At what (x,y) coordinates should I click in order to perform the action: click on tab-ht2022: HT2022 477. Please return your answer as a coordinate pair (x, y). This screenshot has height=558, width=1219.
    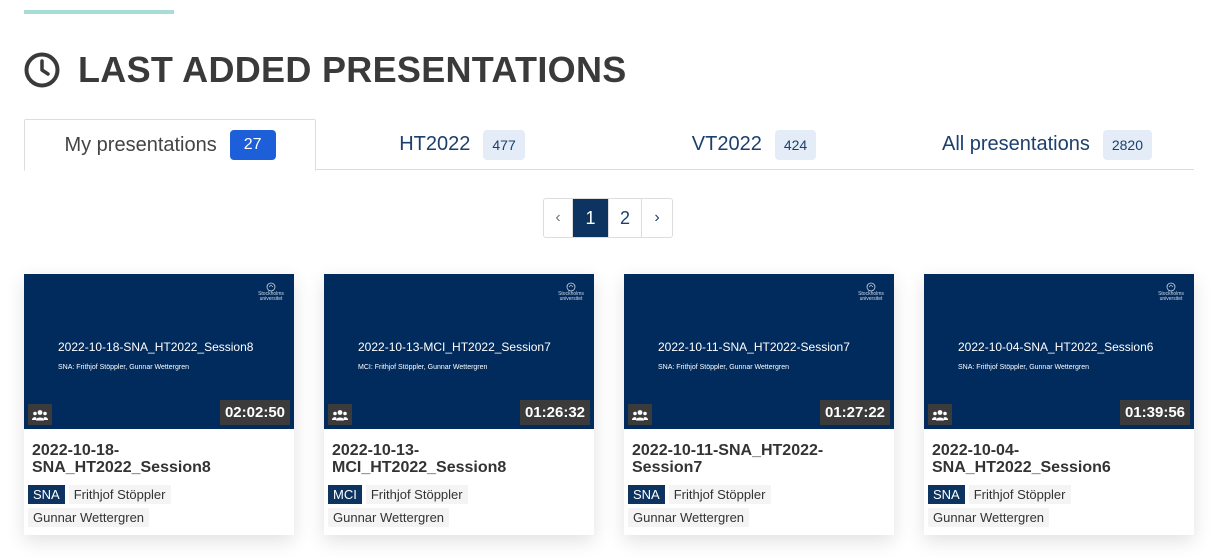
    Looking at the image, I should click on (462, 144).